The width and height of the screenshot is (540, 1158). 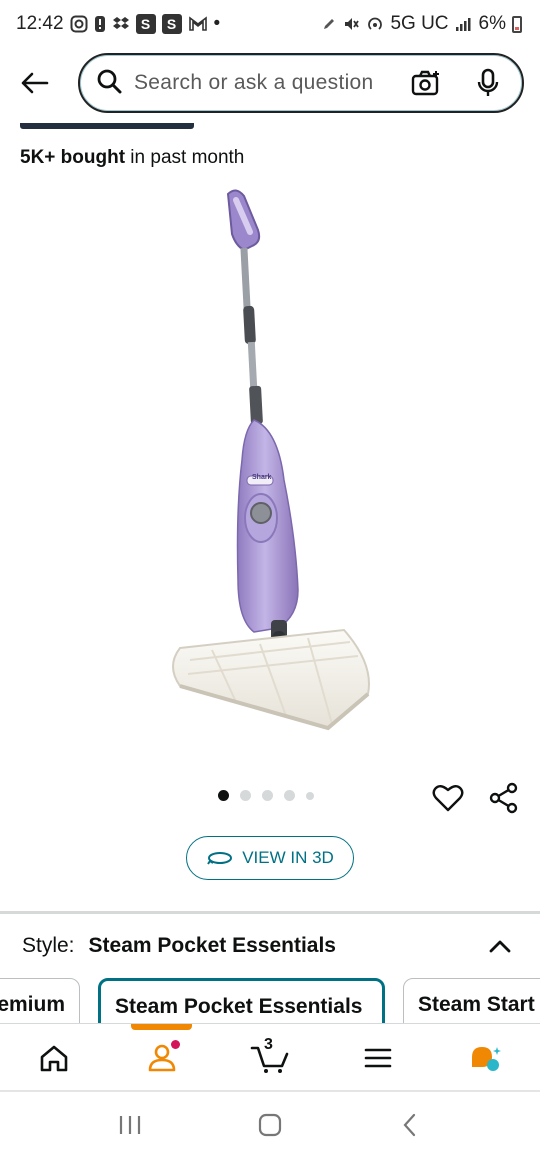 I want to click on bottom-navigation: 3, so click(x=270, y=1057).